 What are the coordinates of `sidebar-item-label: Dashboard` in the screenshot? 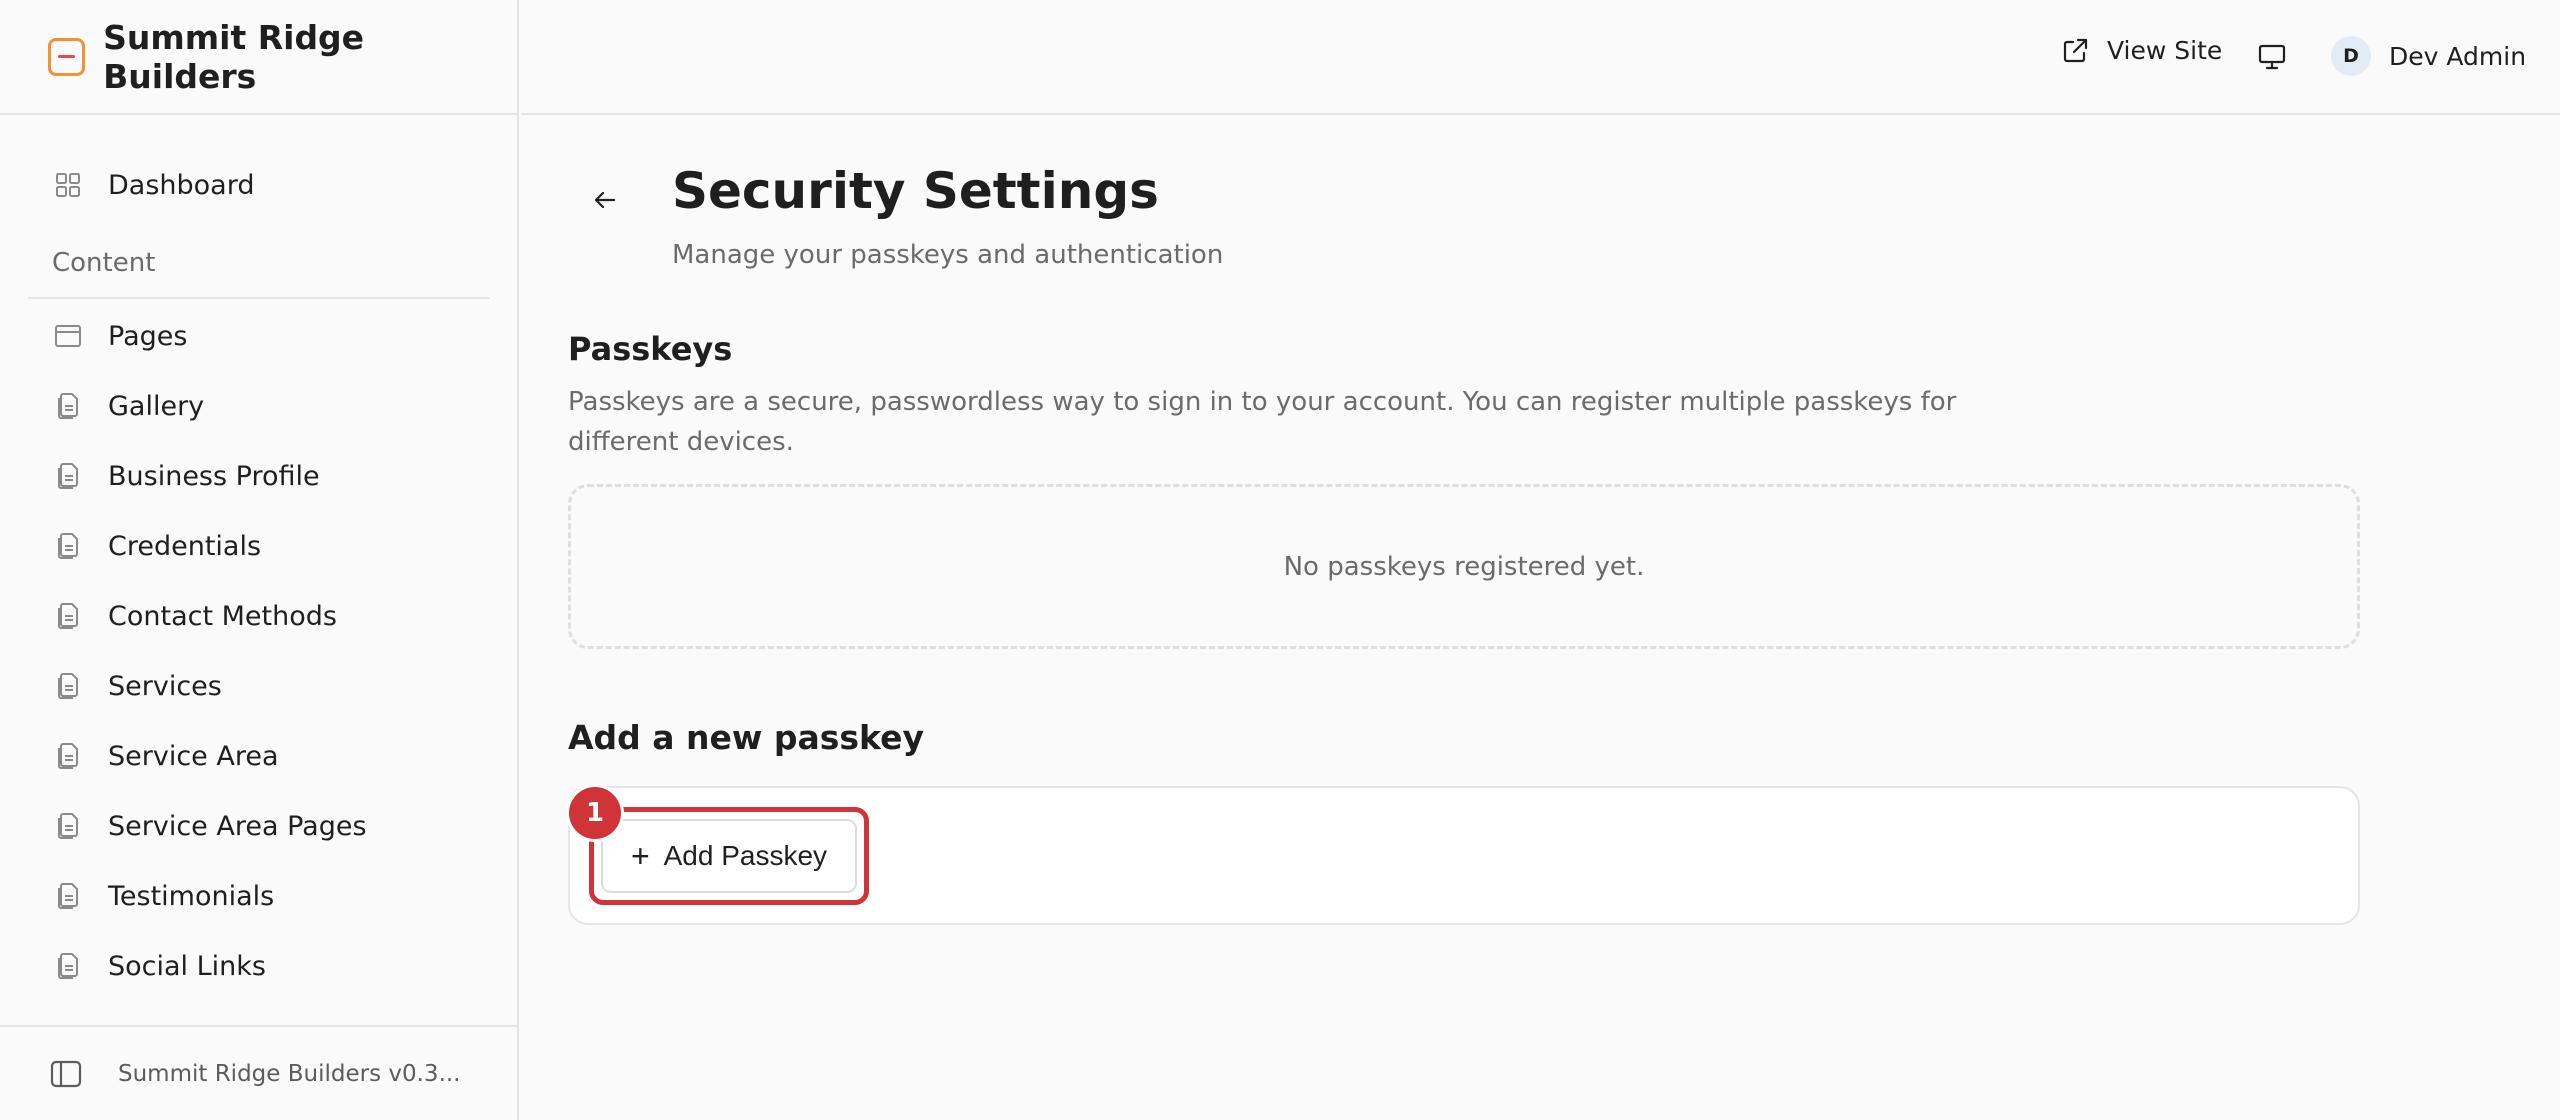 It's located at (181, 185).